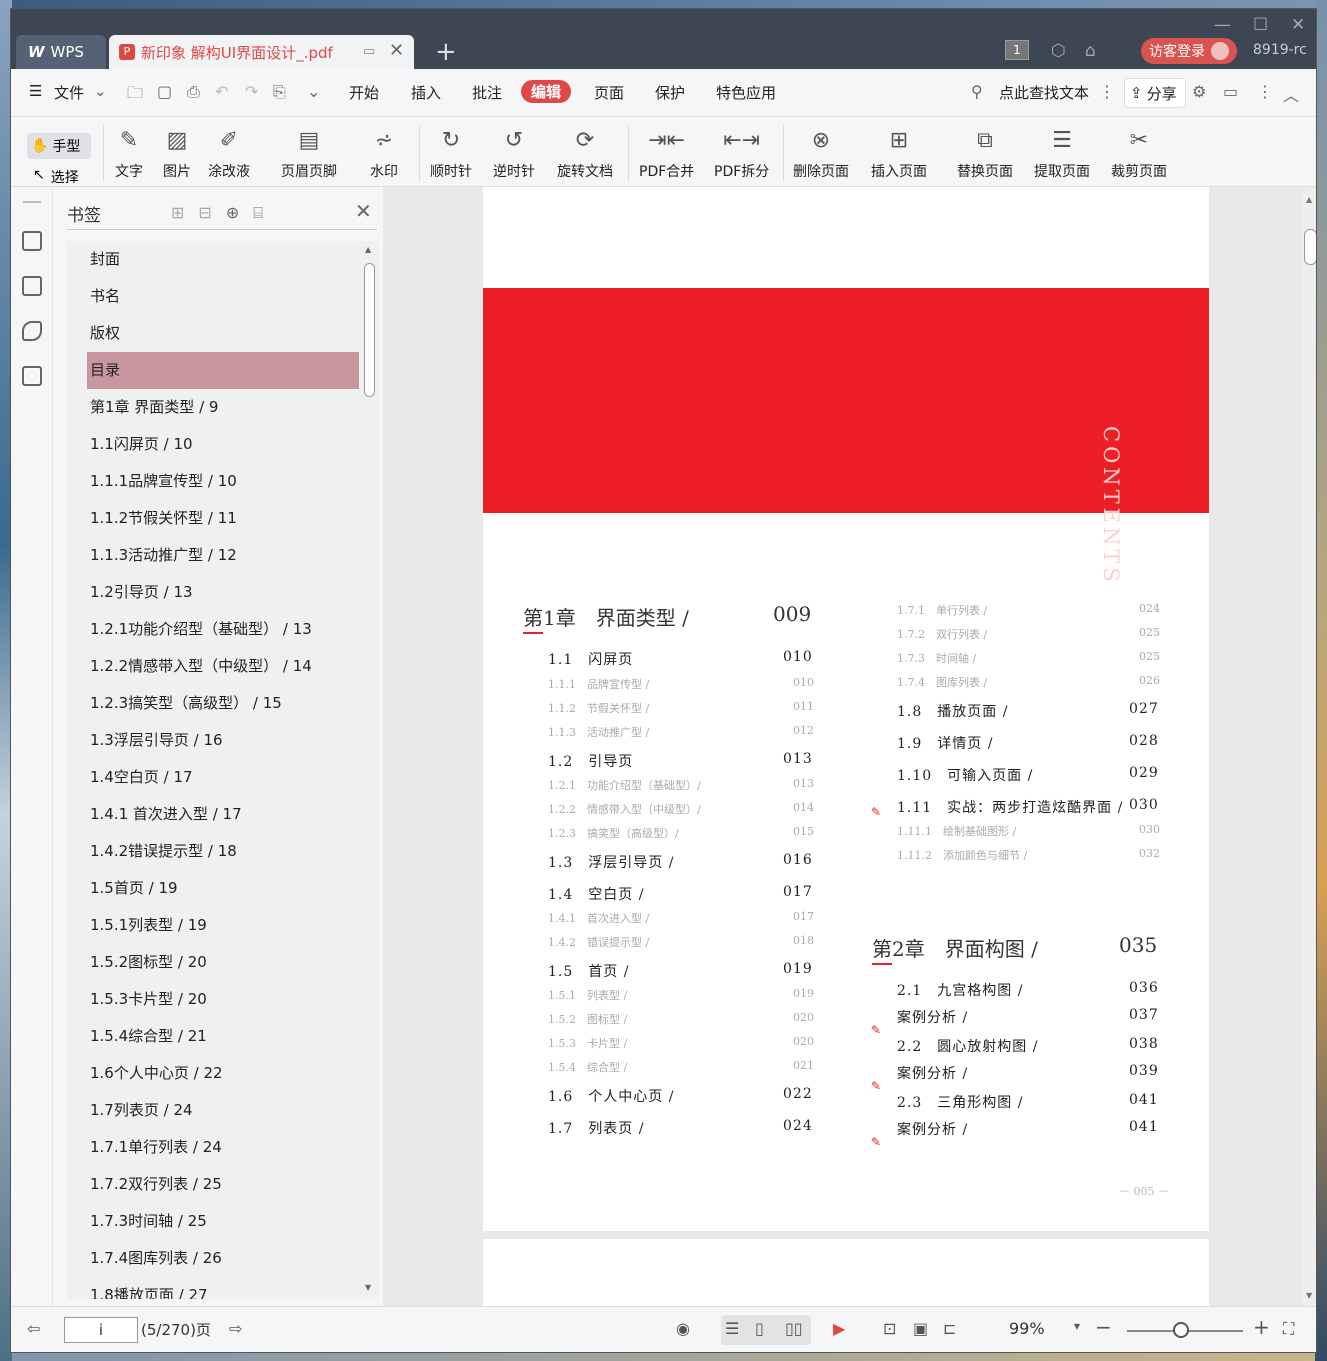 This screenshot has height=1361, width=1327. What do you see at coordinates (985, 152) in the screenshot?
I see `replace-page-button: ⧉ 替换页面` at bounding box center [985, 152].